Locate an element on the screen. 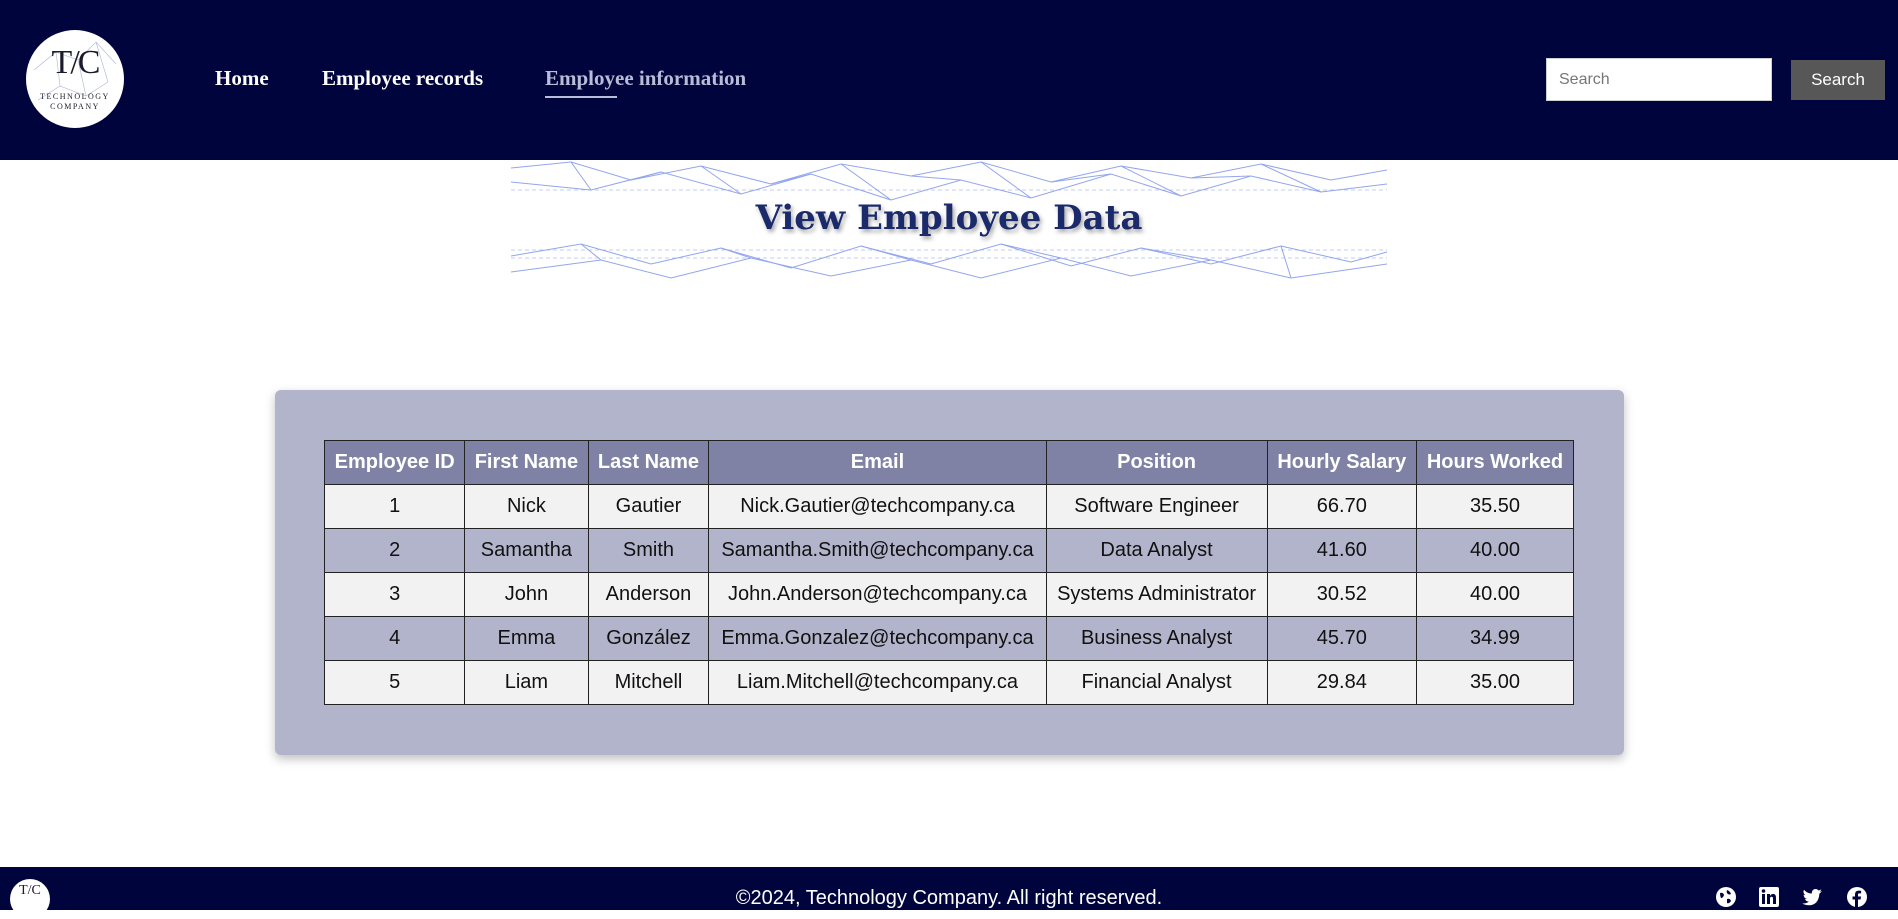 This screenshot has width=1898, height=919. table-cell: Samantha.Smith@techcompany.ca is located at coordinates (877, 550).